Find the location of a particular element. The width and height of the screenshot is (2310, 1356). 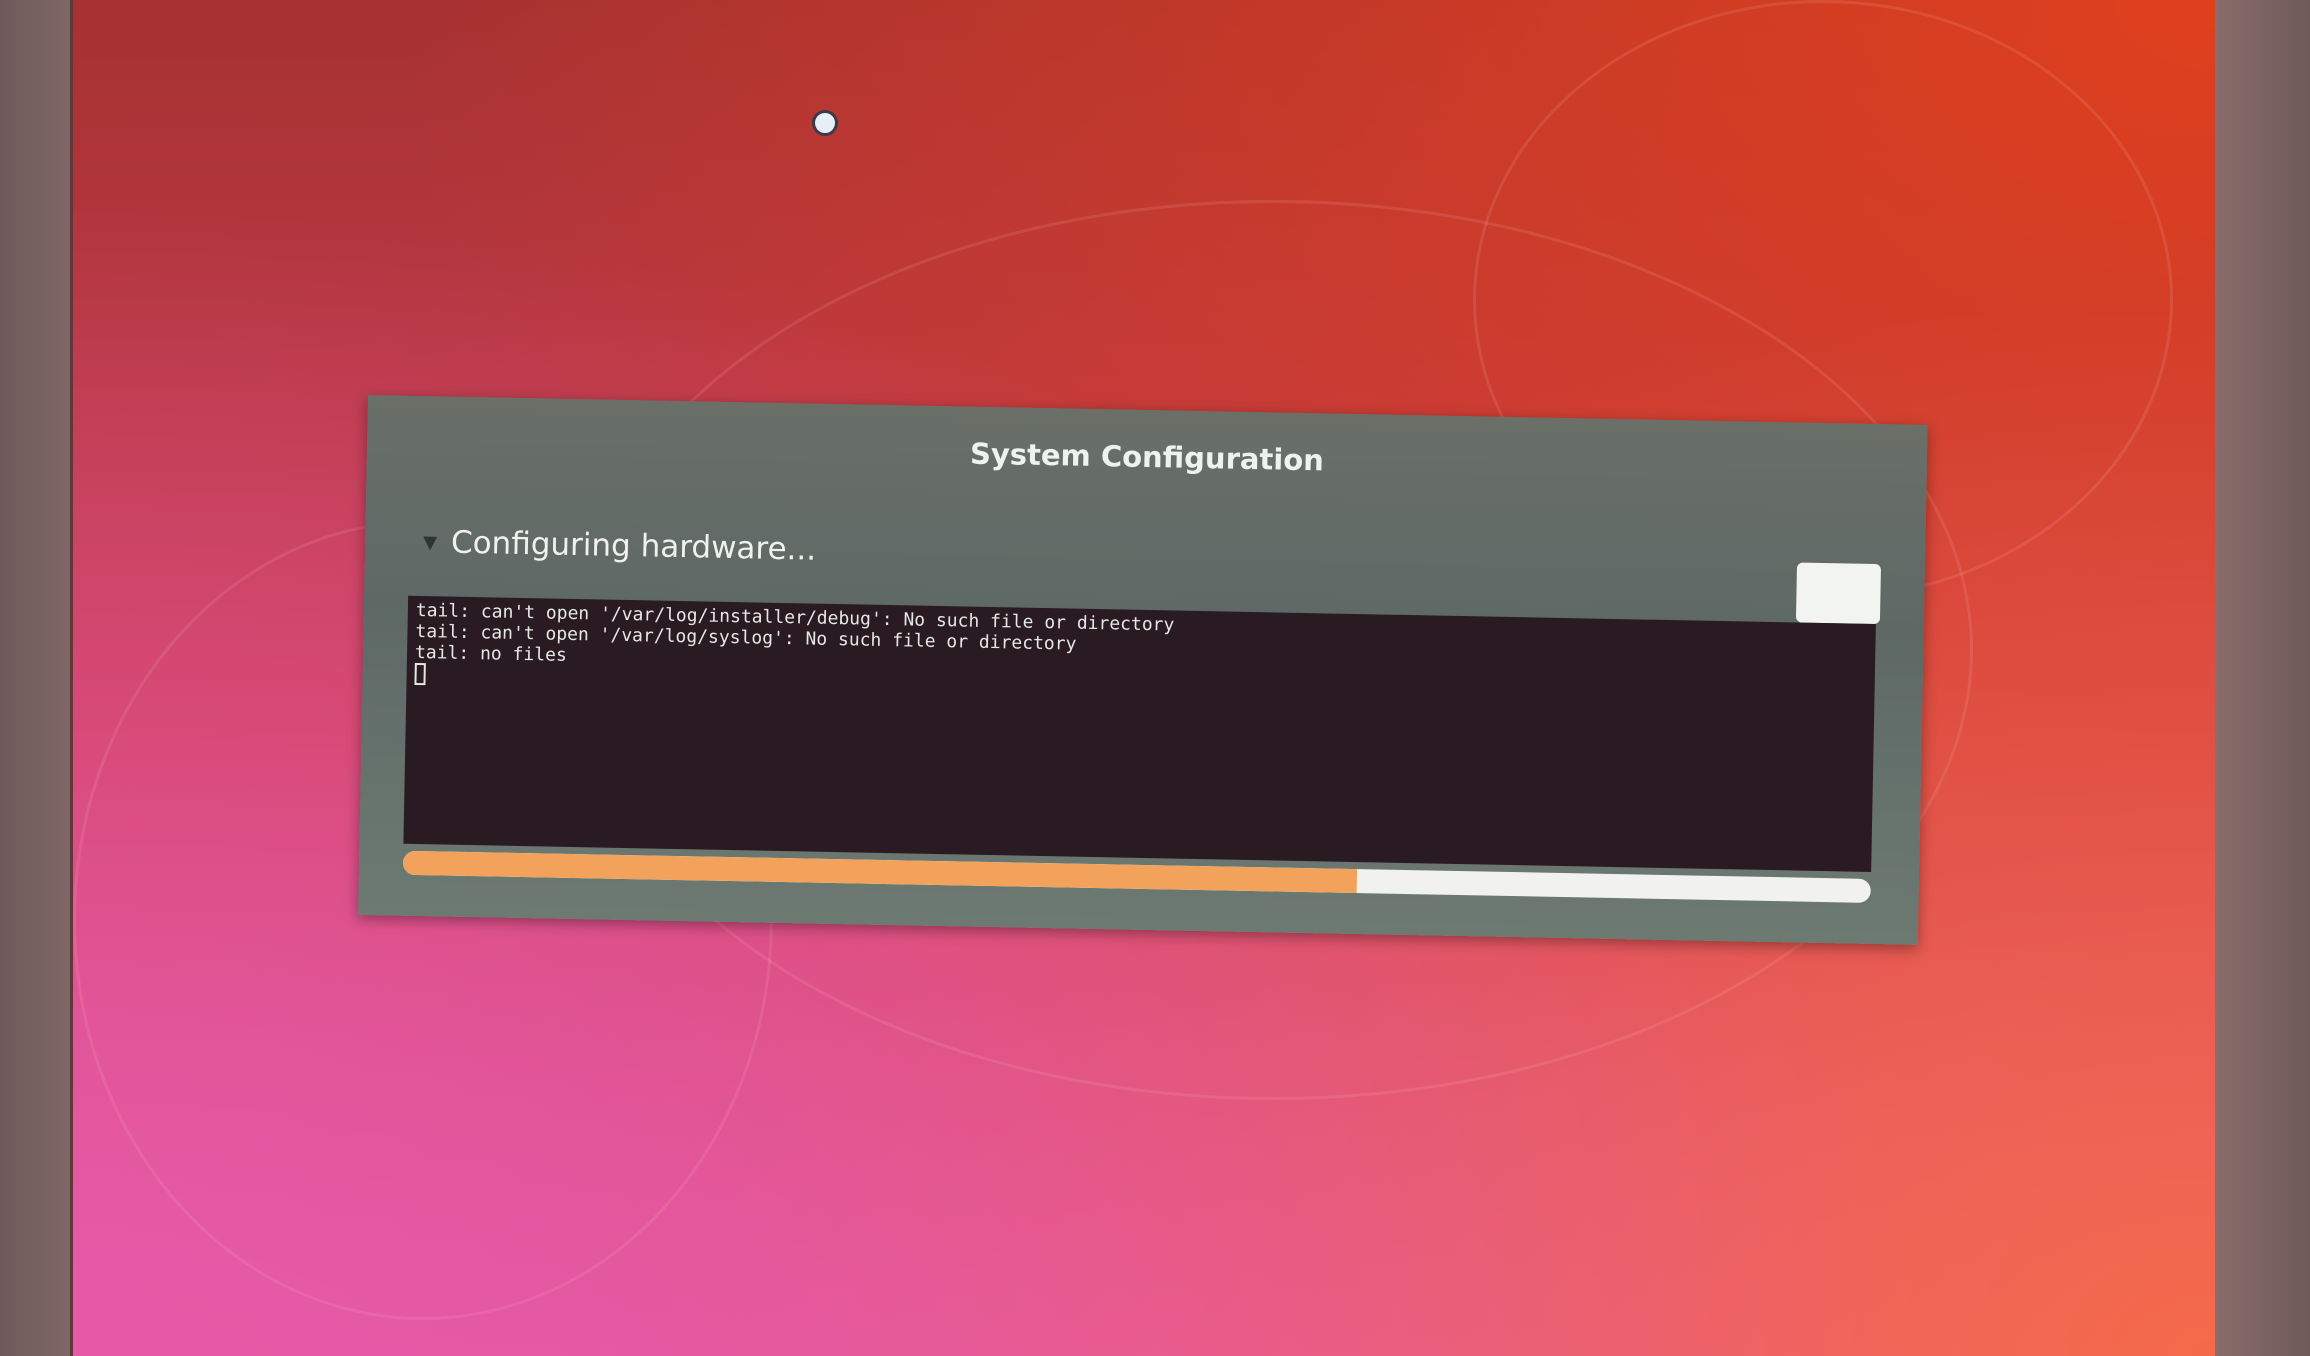

monitor-bezel-right is located at coordinates (2262, 678).